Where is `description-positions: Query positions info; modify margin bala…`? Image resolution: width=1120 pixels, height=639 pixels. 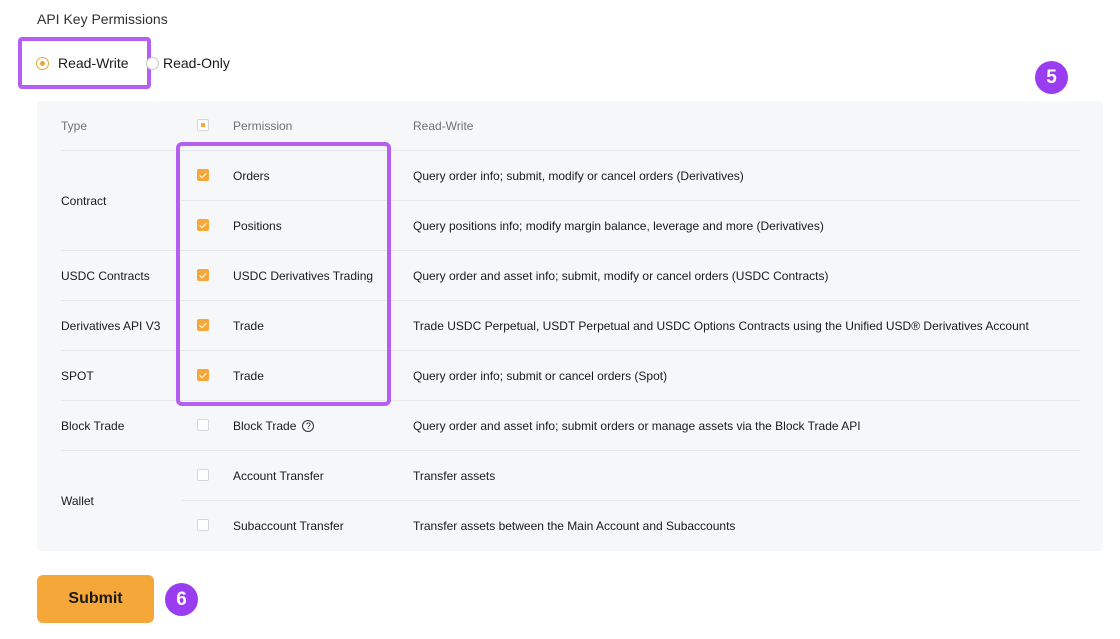 description-positions: Query positions info; modify margin bala… is located at coordinates (618, 226).